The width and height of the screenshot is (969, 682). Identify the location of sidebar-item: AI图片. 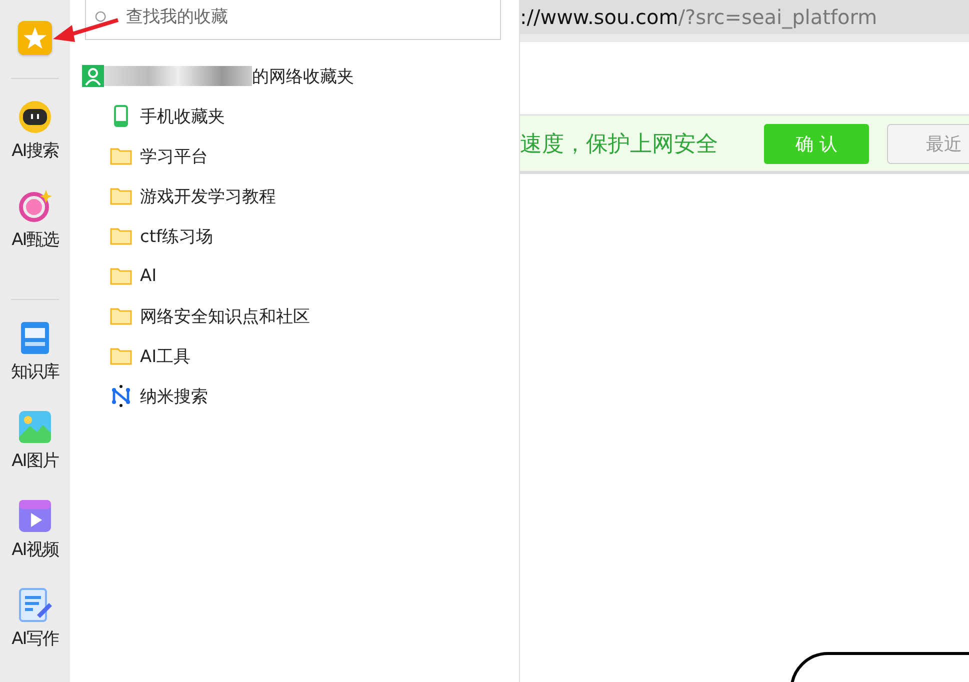
(35, 440).